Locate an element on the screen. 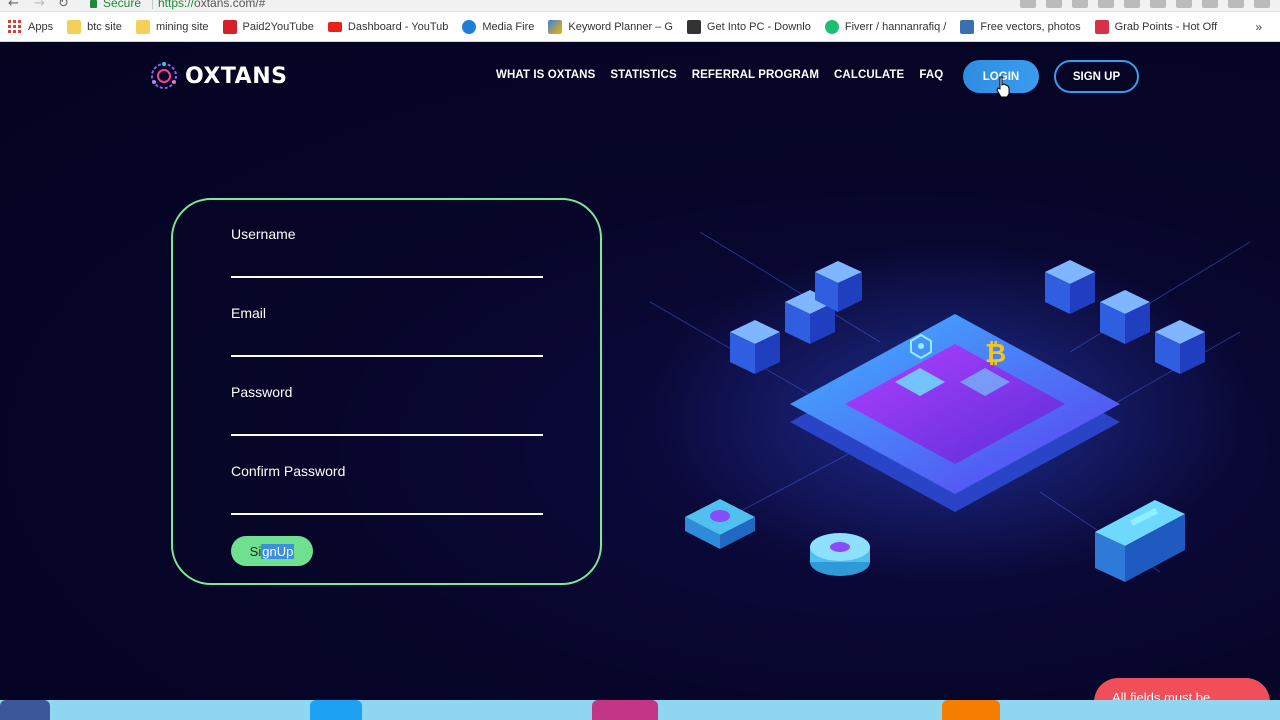  email-input is located at coordinates (387, 356).